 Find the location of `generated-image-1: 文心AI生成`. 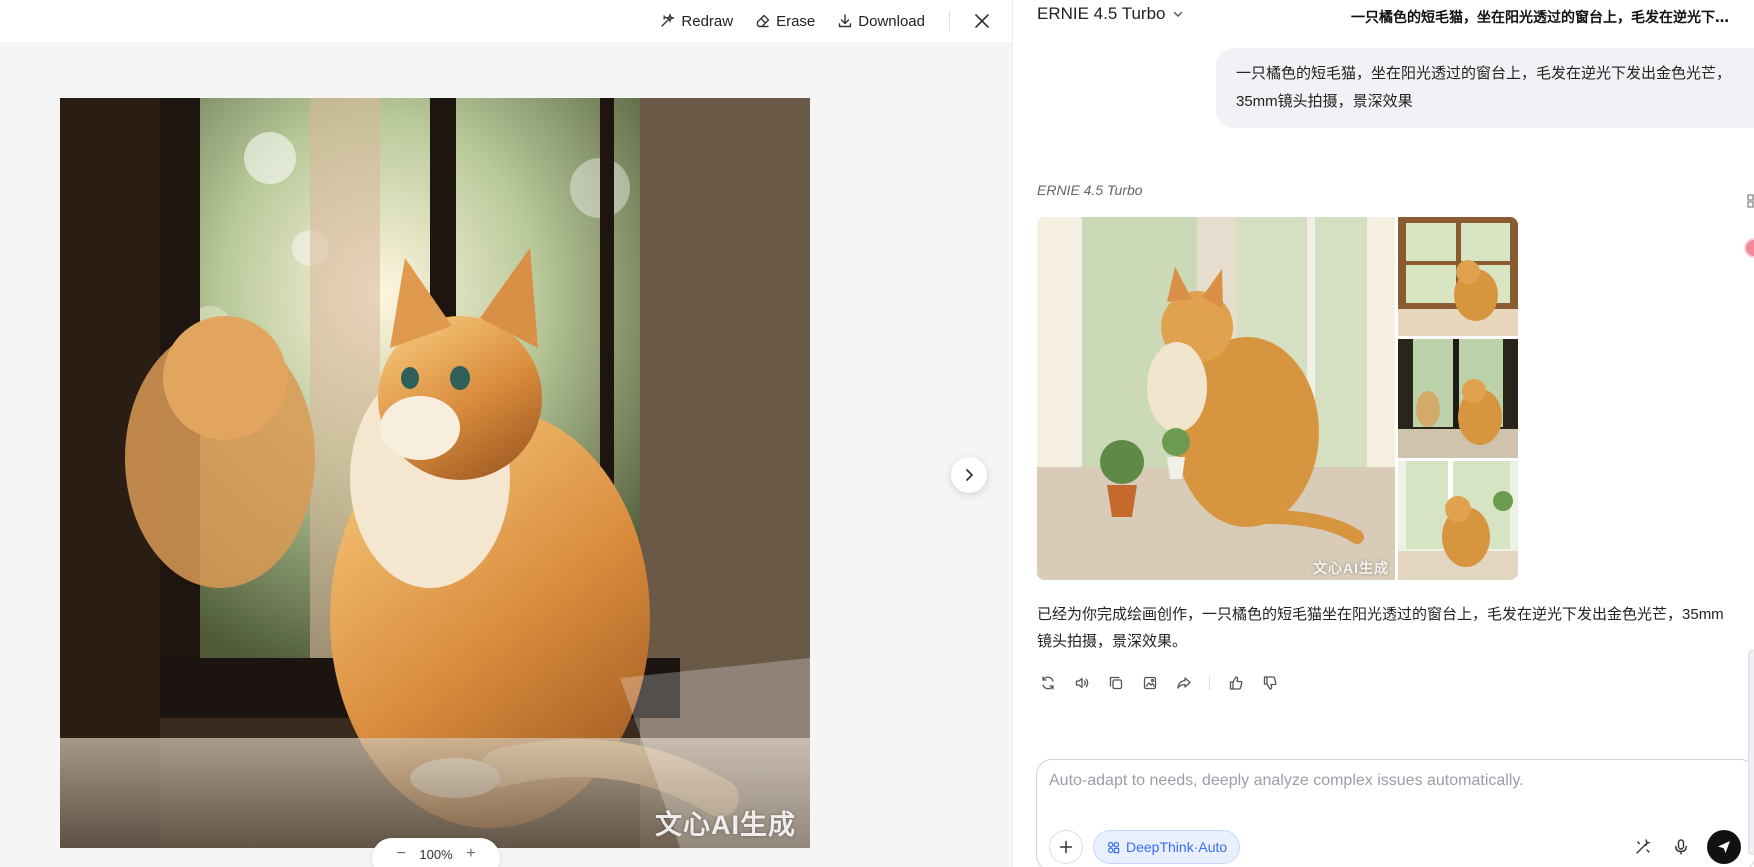

generated-image-1: 文心AI生成 is located at coordinates (1216, 398).